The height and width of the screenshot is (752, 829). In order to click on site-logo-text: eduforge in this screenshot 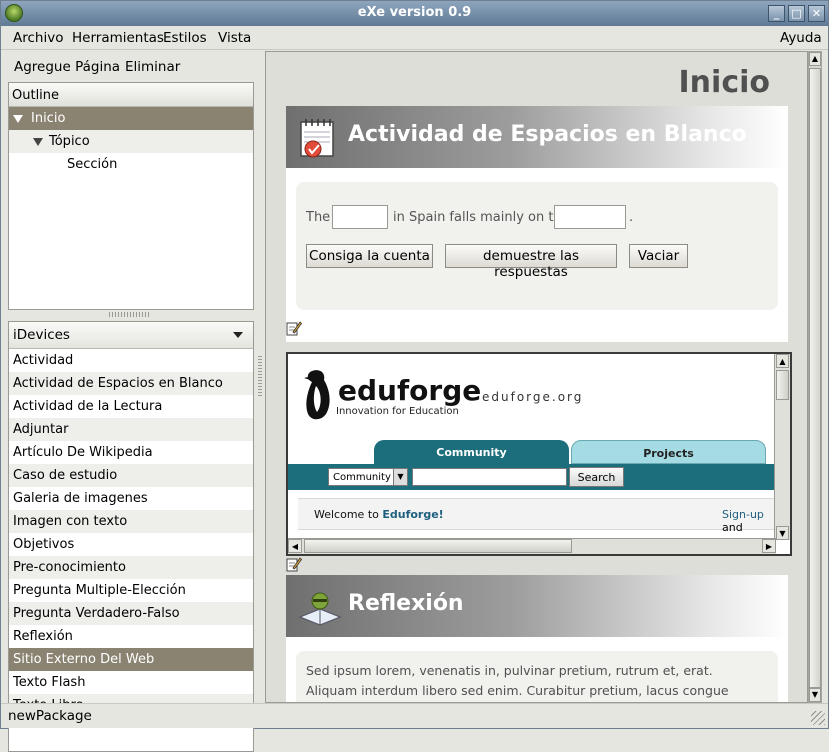, I will do `click(410, 390)`.